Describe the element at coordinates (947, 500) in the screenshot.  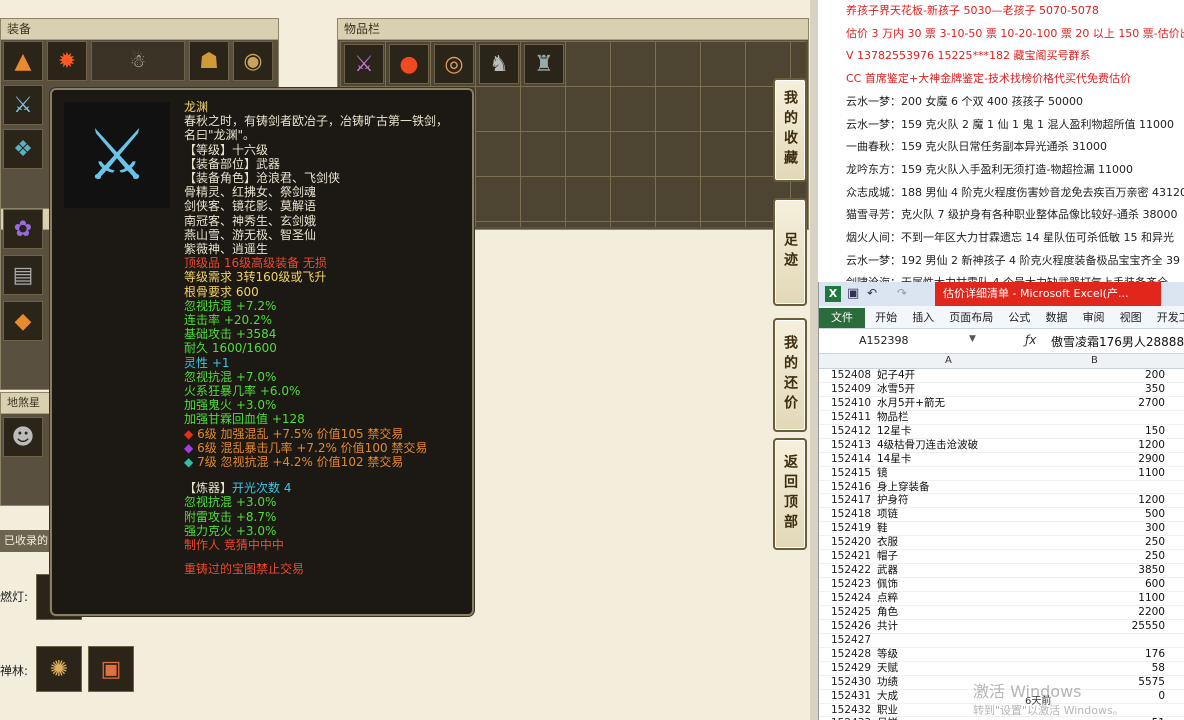
I see `cell-a: 护身符` at that location.